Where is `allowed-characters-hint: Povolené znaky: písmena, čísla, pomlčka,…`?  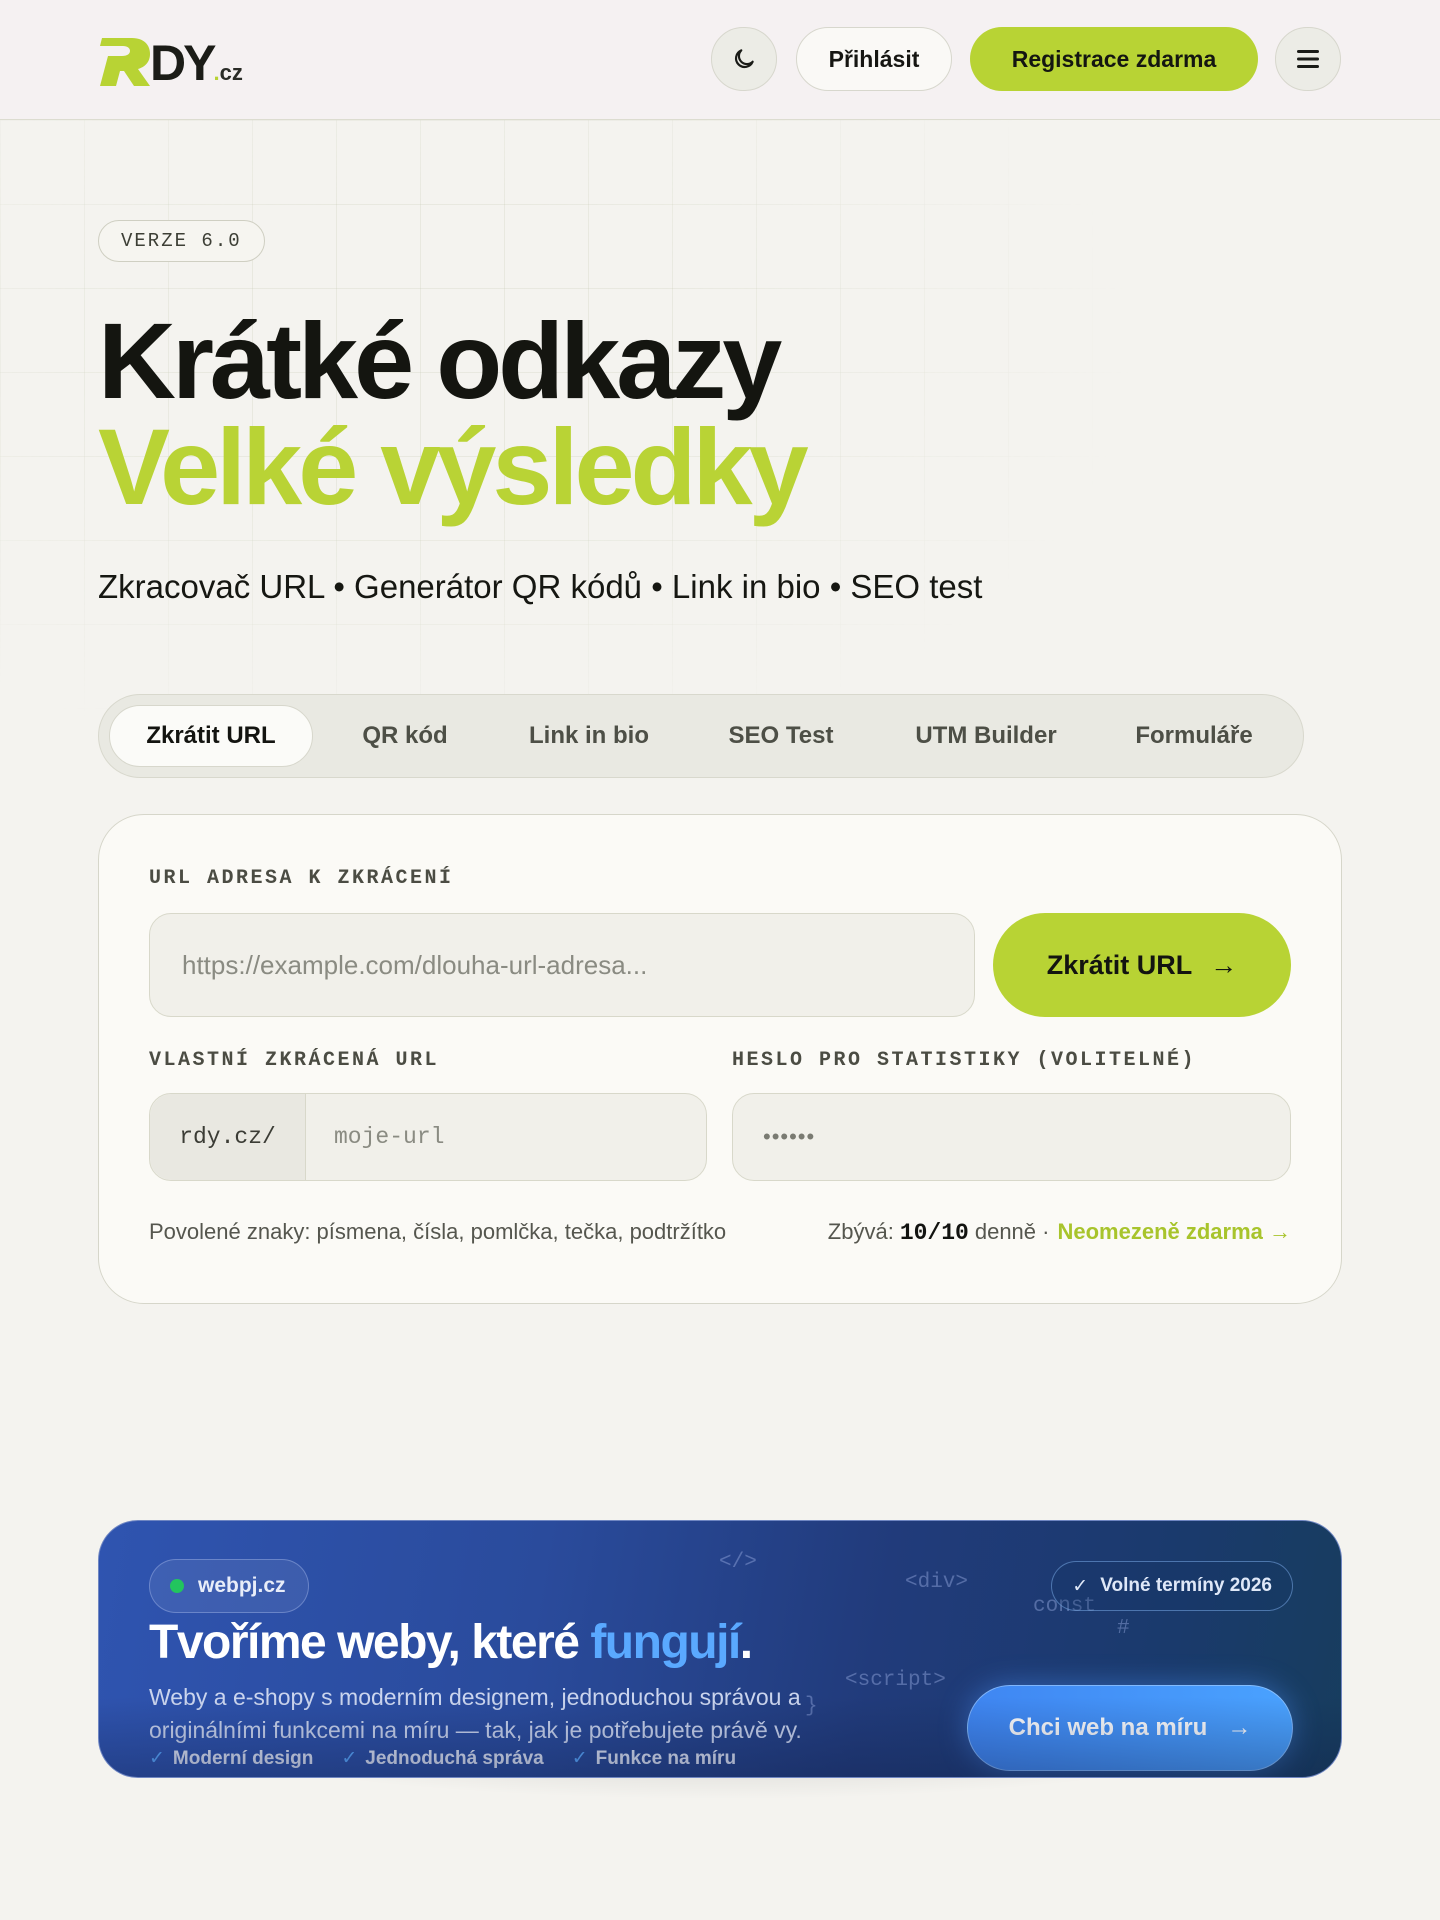
allowed-characters-hint: Povolené znaky: písmena, čísla, pomlčka,… is located at coordinates (438, 1231).